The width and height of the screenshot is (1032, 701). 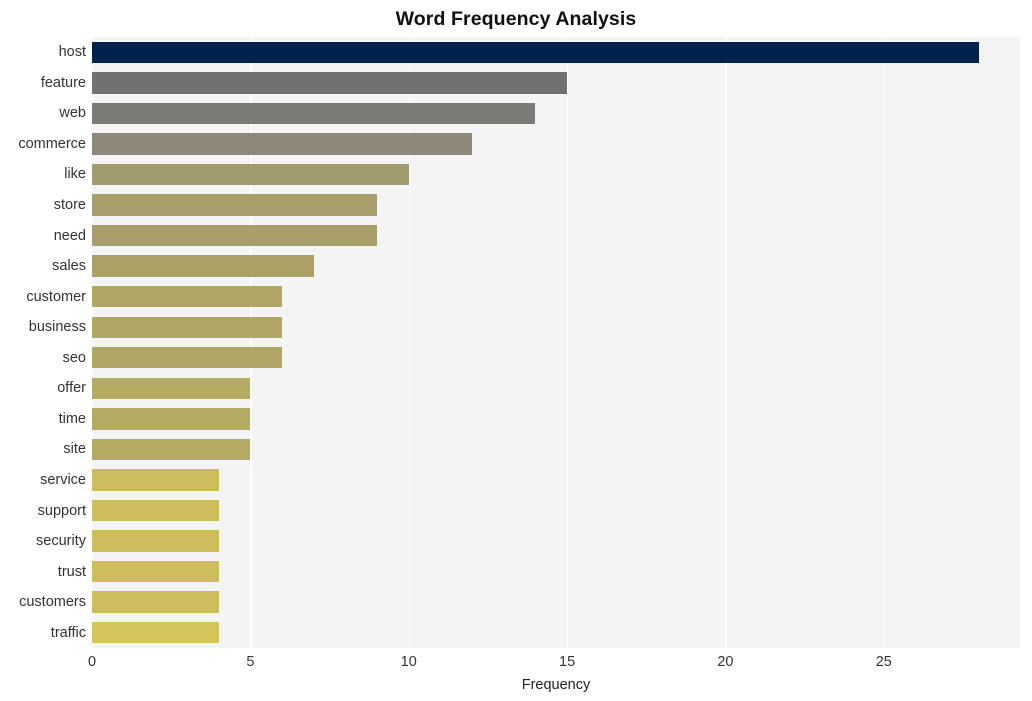 I want to click on bar-site, so click(x=171, y=449).